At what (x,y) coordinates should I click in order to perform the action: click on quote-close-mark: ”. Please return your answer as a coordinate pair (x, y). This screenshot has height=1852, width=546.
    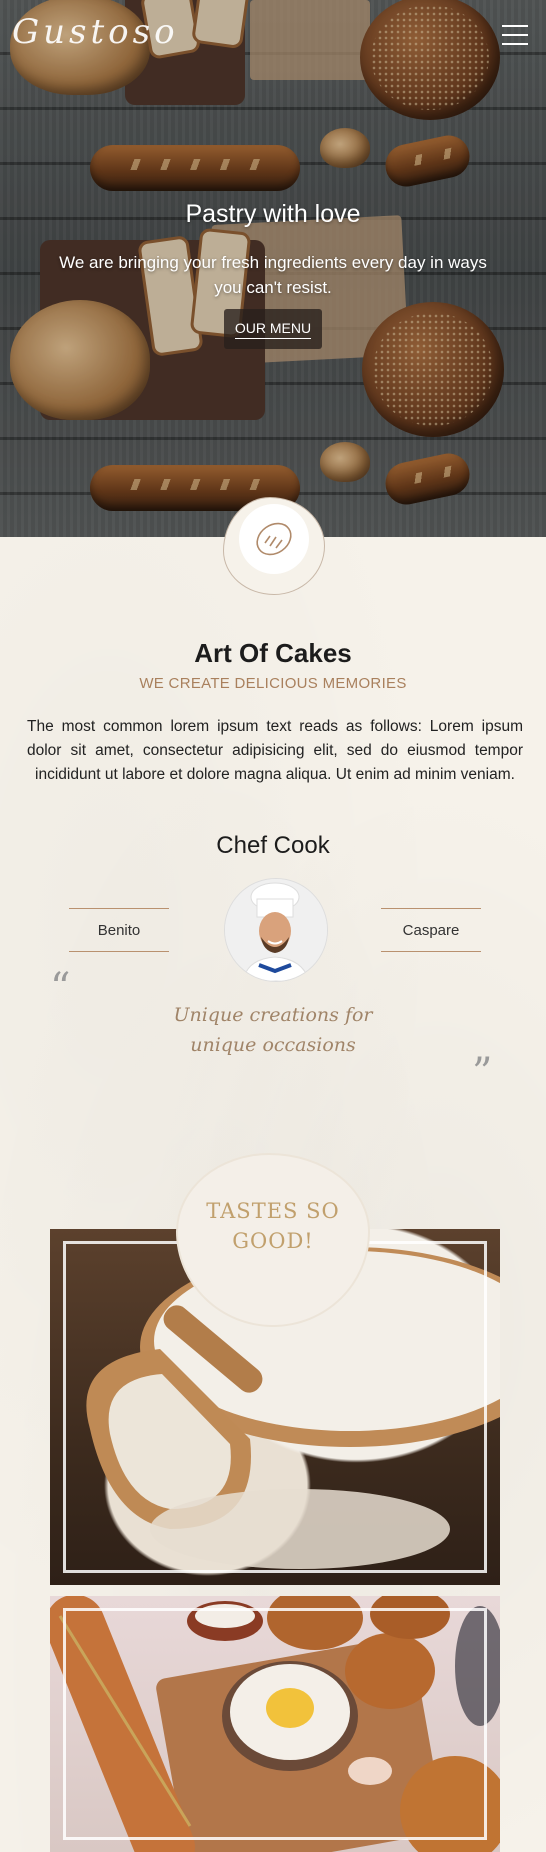
    Looking at the image, I should click on (482, 1073).